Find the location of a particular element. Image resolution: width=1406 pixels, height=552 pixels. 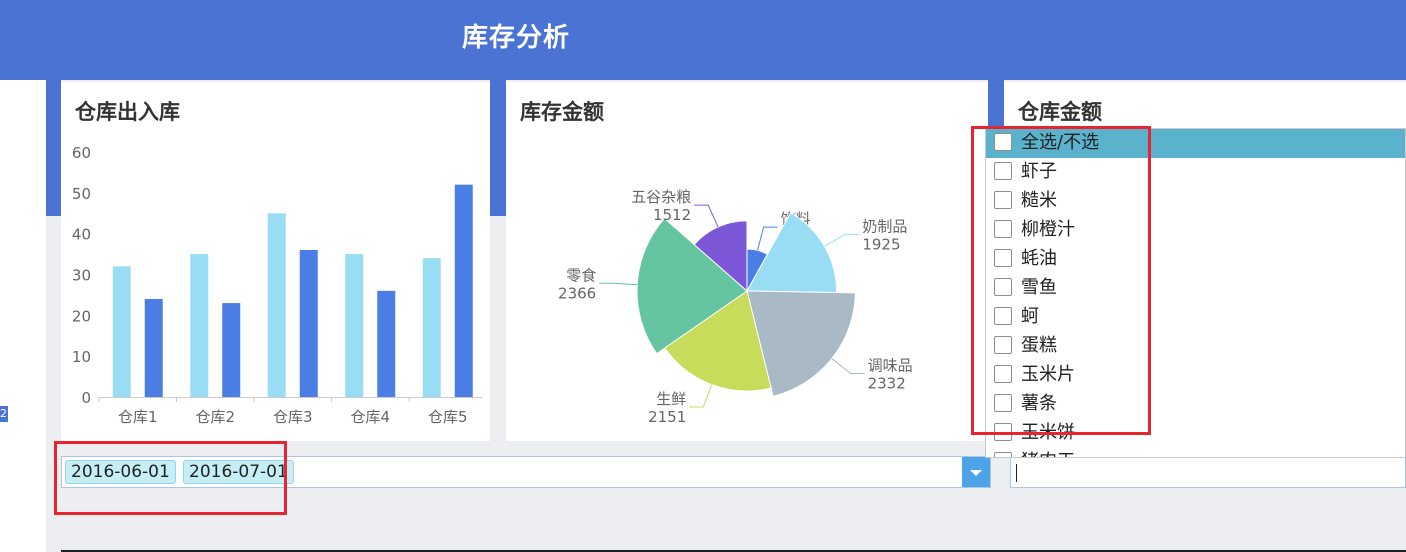

left-page-badge: 2 is located at coordinates (4, 414).